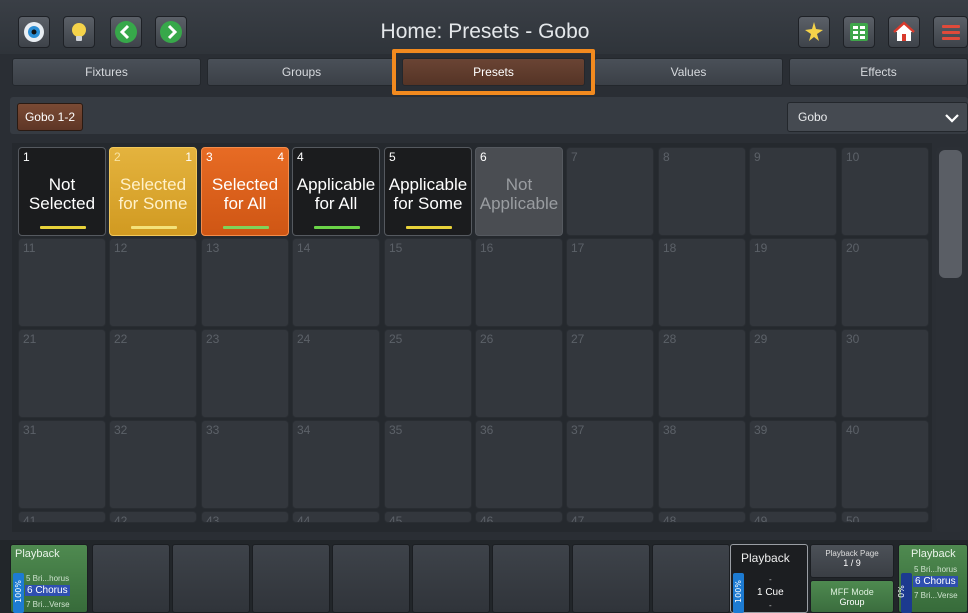 This screenshot has width=968, height=613. What do you see at coordinates (610, 282) in the screenshot?
I see `preset-cell: 17` at bounding box center [610, 282].